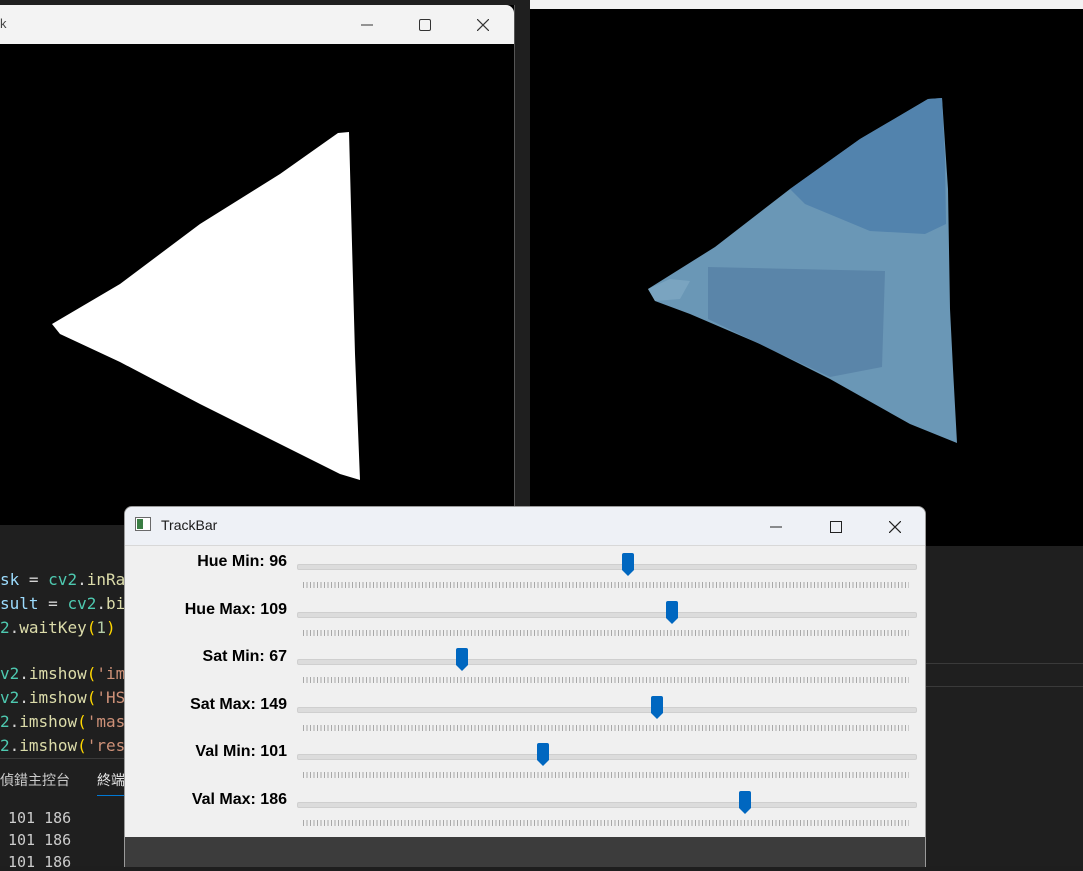  What do you see at coordinates (111, 627) in the screenshot?
I see `code-token: )` at bounding box center [111, 627].